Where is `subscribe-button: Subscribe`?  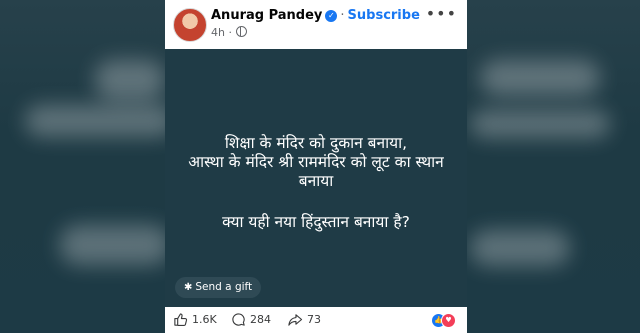 subscribe-button: Subscribe is located at coordinates (384, 15).